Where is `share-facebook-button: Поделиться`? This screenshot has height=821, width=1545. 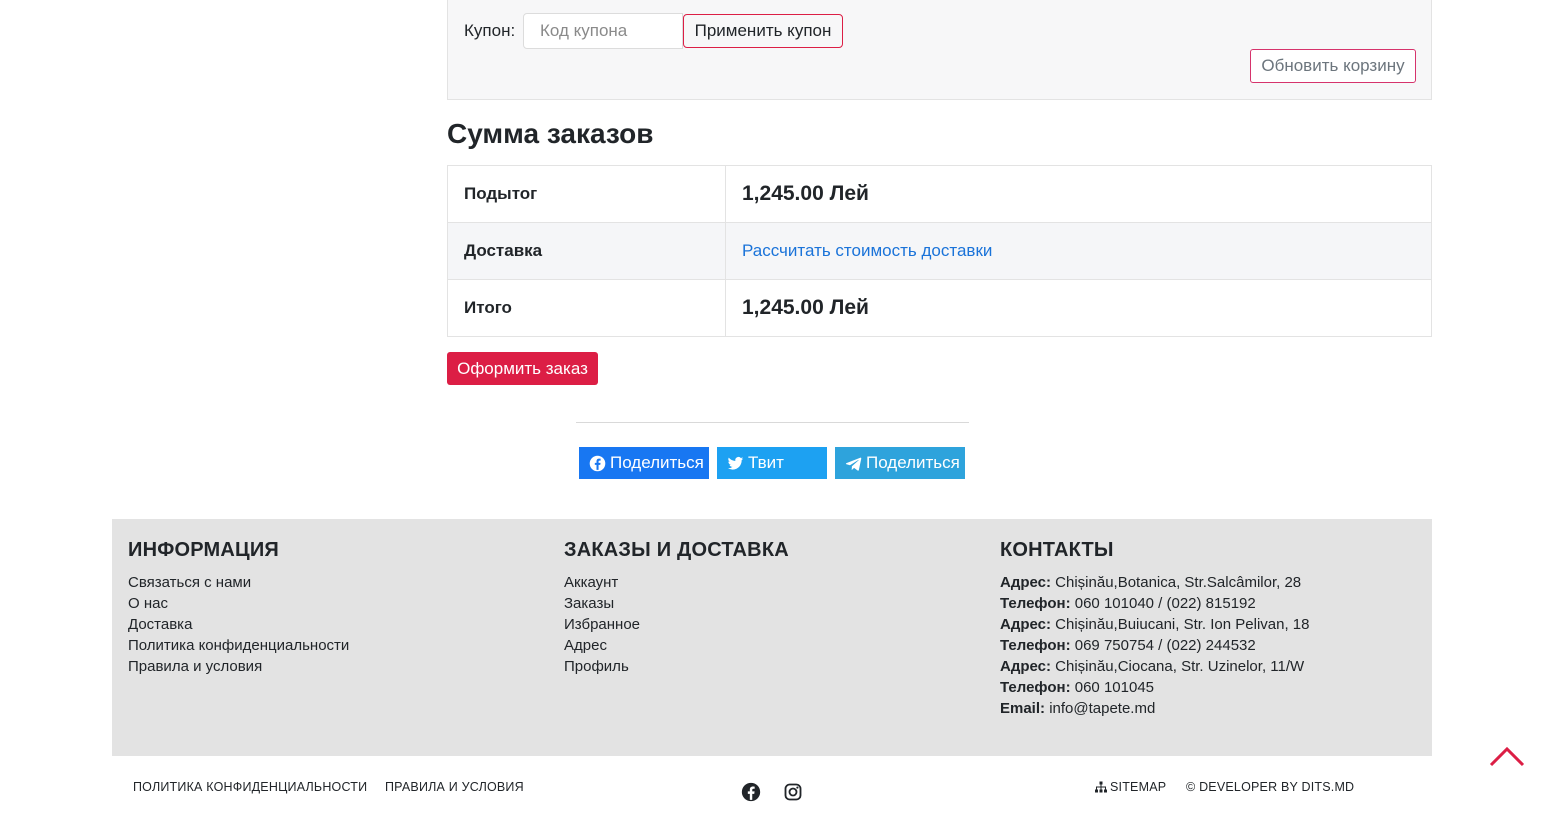 share-facebook-button: Поделиться is located at coordinates (644, 463).